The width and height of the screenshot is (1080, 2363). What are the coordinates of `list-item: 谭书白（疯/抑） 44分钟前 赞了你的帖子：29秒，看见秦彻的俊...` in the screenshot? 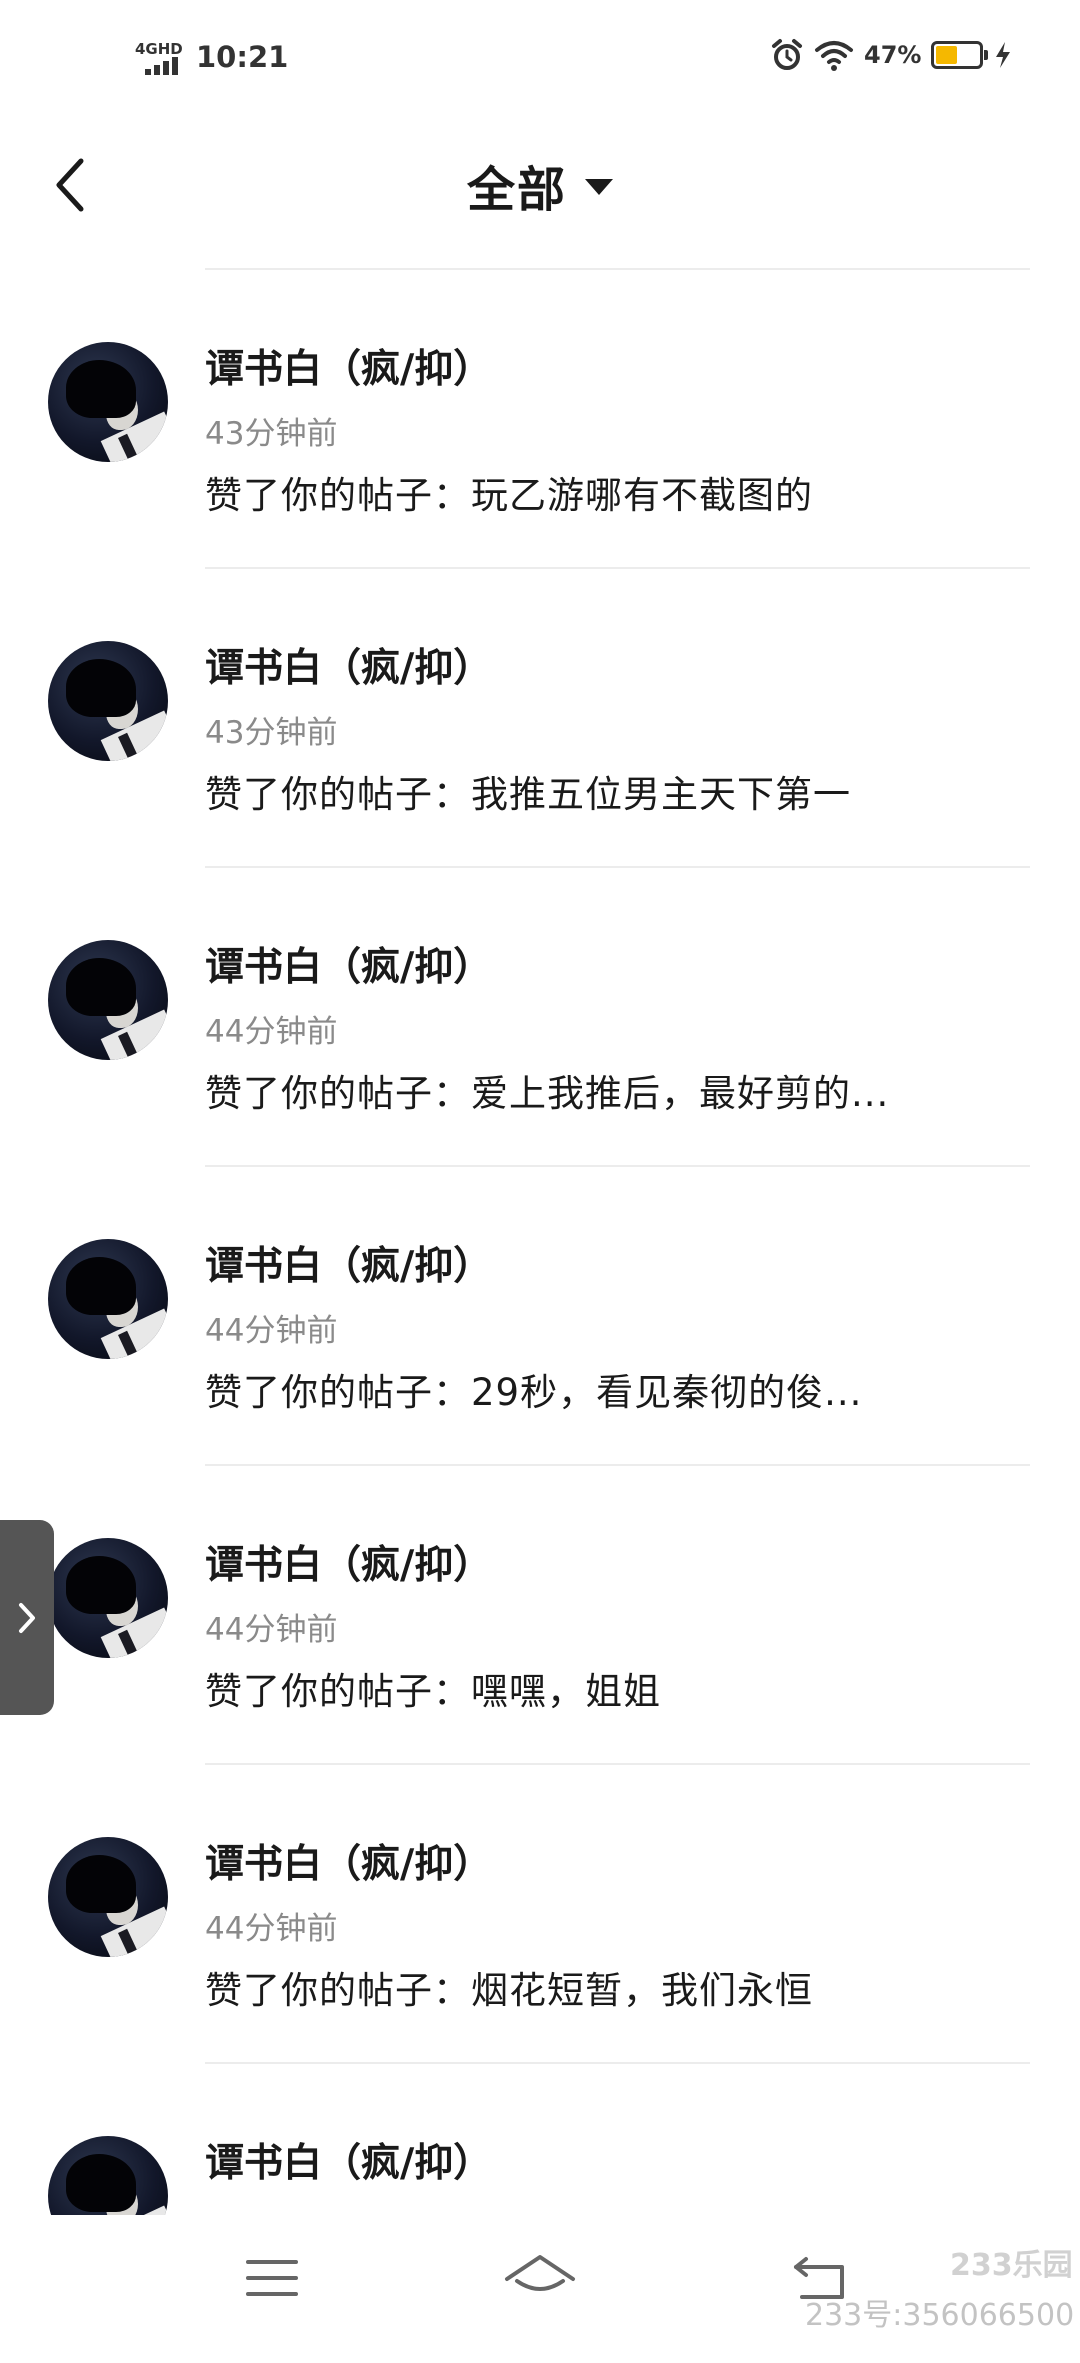 It's located at (540, 1316).